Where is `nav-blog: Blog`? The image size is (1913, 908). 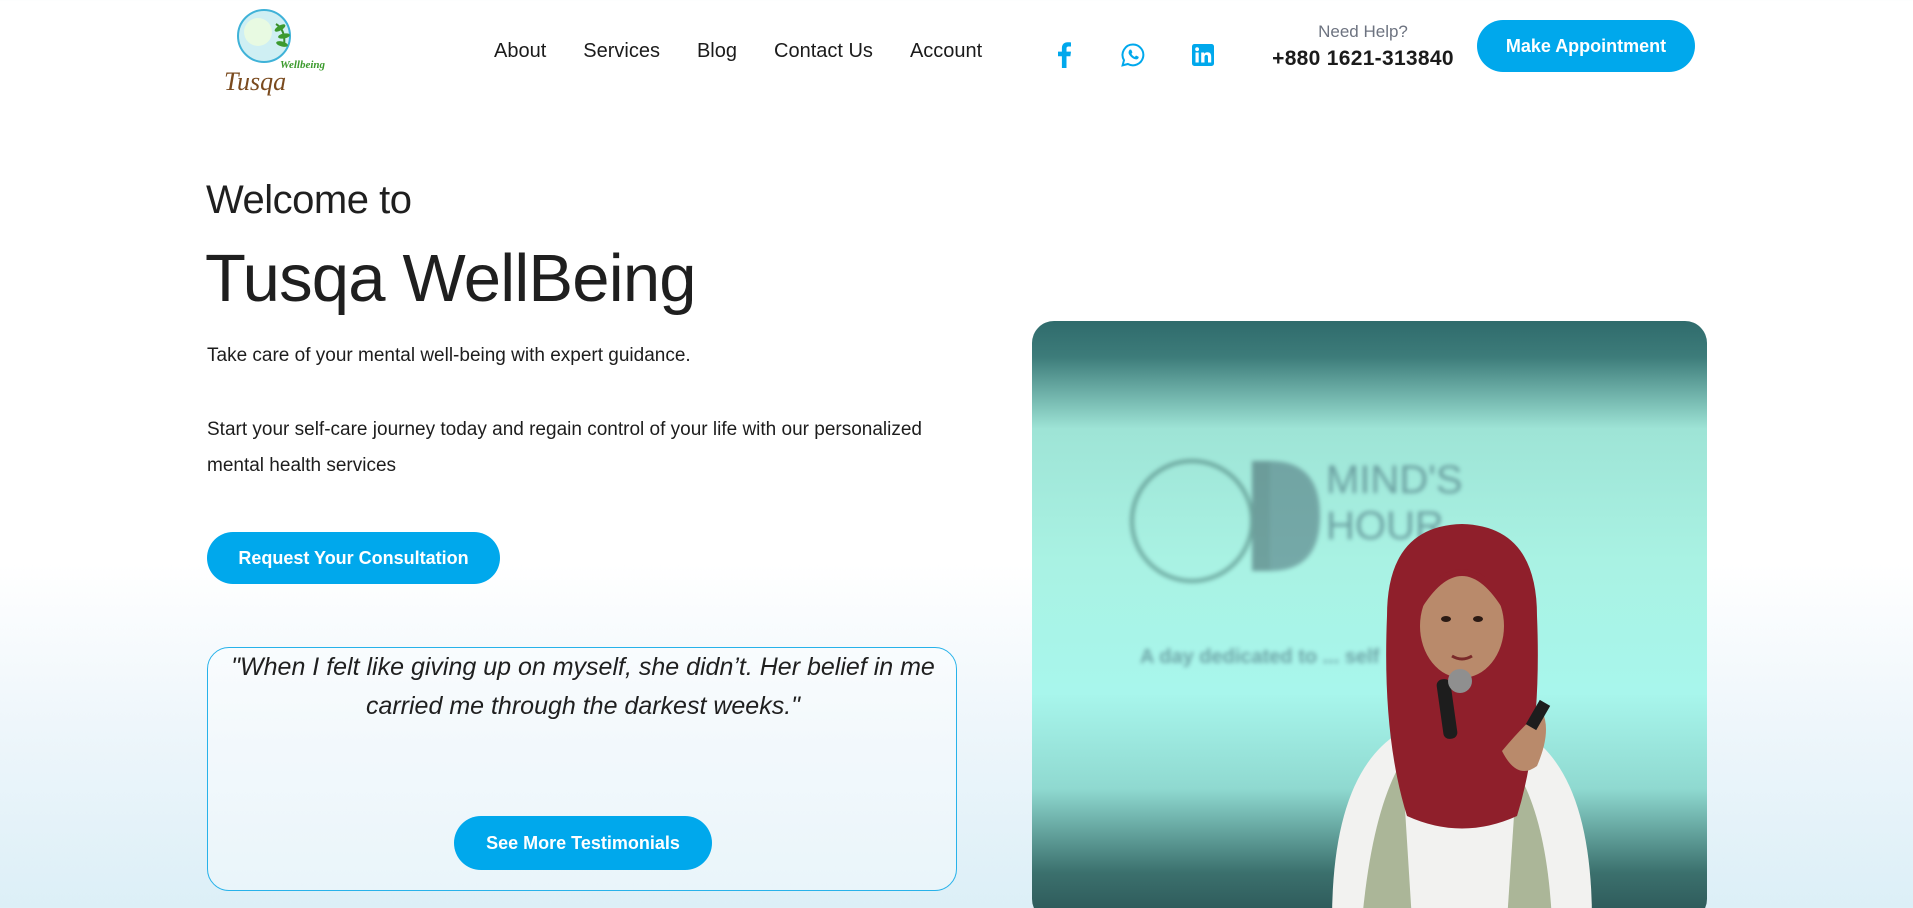 nav-blog: Blog is located at coordinates (717, 51).